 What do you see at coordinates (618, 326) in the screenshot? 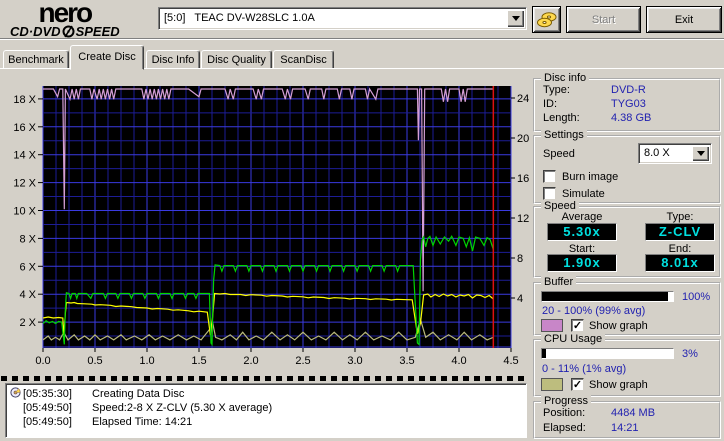
I see `buffer-show-graph-label: Show graph` at bounding box center [618, 326].